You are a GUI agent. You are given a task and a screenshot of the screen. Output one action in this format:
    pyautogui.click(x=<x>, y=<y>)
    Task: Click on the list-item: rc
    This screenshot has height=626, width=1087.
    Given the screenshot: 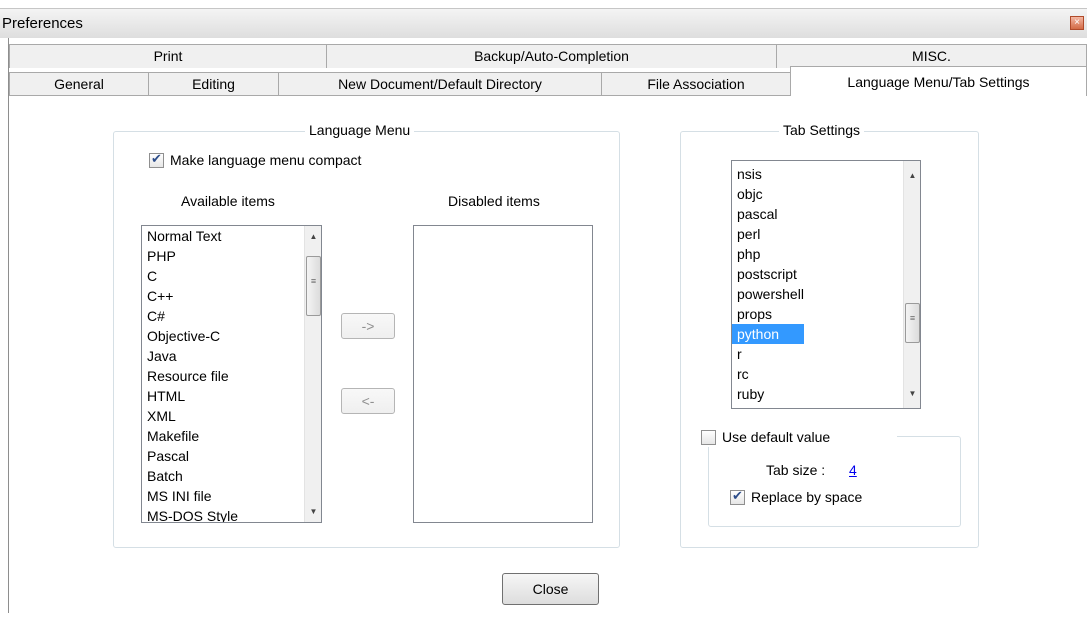 What is the action you would take?
    pyautogui.click(x=768, y=374)
    